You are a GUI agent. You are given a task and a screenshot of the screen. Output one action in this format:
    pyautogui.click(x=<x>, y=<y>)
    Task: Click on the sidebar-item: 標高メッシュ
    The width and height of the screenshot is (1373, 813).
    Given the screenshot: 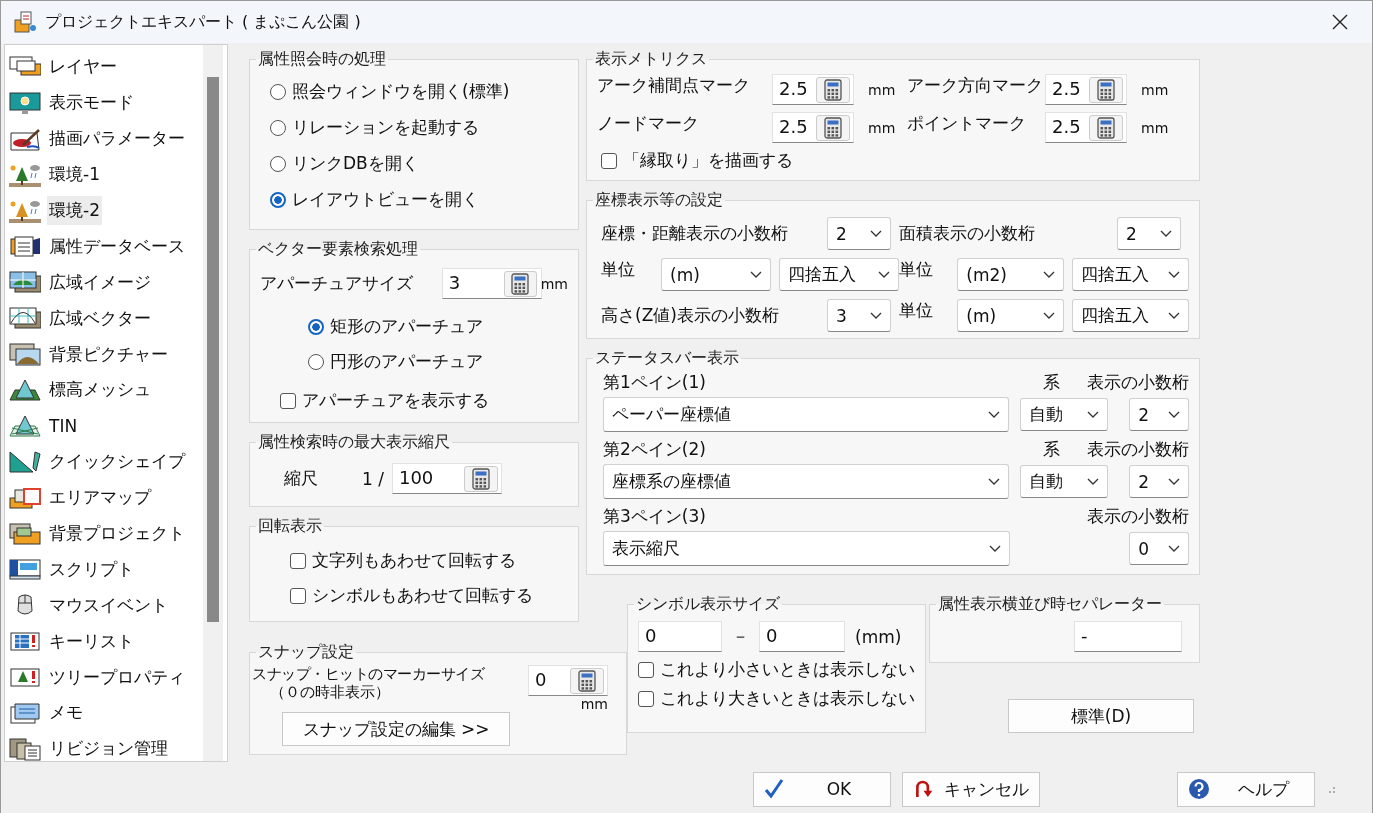 What is the action you would take?
    pyautogui.click(x=100, y=390)
    